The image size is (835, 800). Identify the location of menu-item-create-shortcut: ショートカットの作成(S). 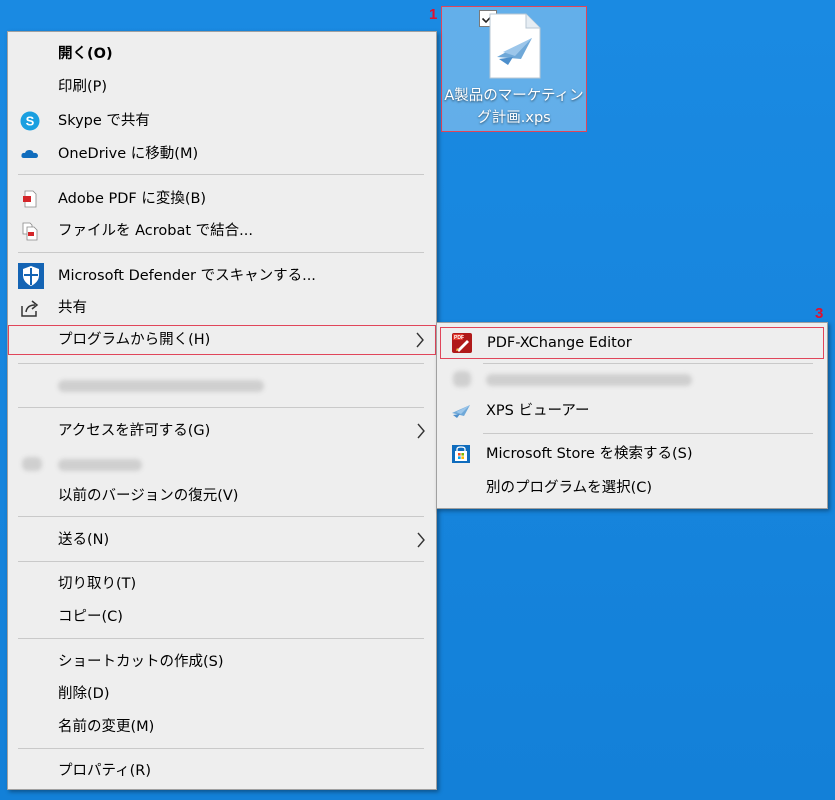
(222, 662).